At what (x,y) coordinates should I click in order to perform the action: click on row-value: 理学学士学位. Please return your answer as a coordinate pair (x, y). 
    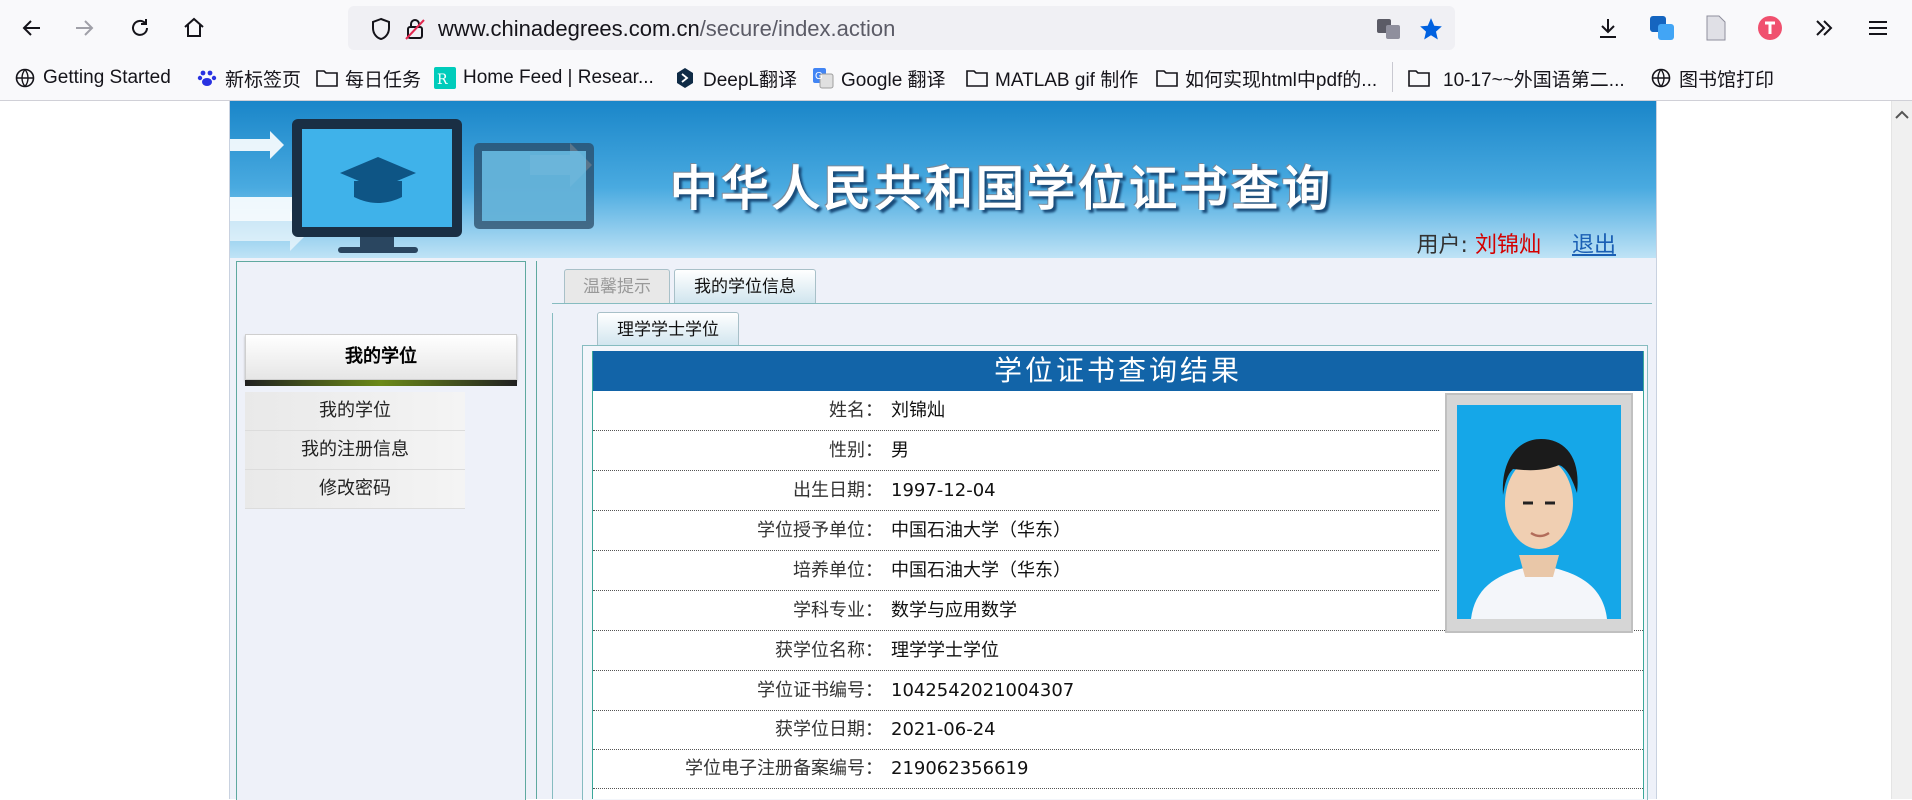
    Looking at the image, I should click on (945, 650).